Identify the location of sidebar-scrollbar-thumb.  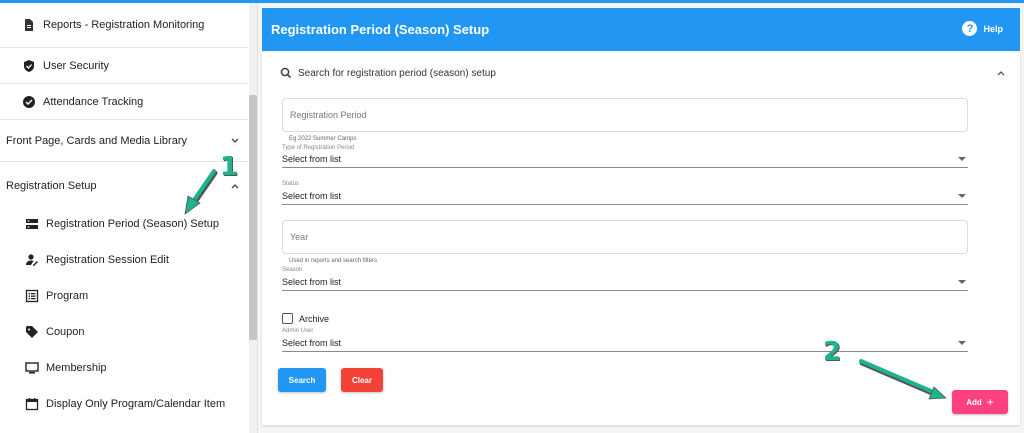
(253, 217).